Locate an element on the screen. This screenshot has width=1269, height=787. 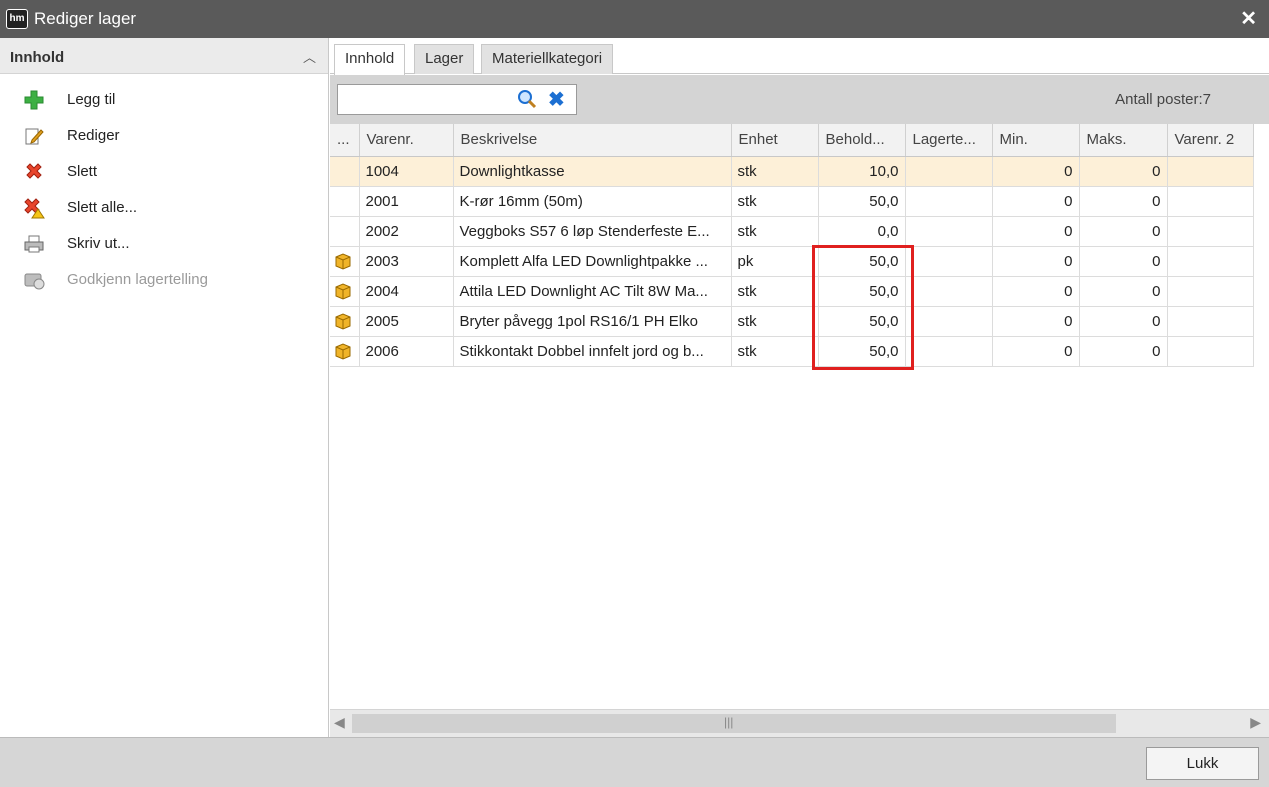
record-count: Antall poster:7 is located at coordinates (1163, 99).